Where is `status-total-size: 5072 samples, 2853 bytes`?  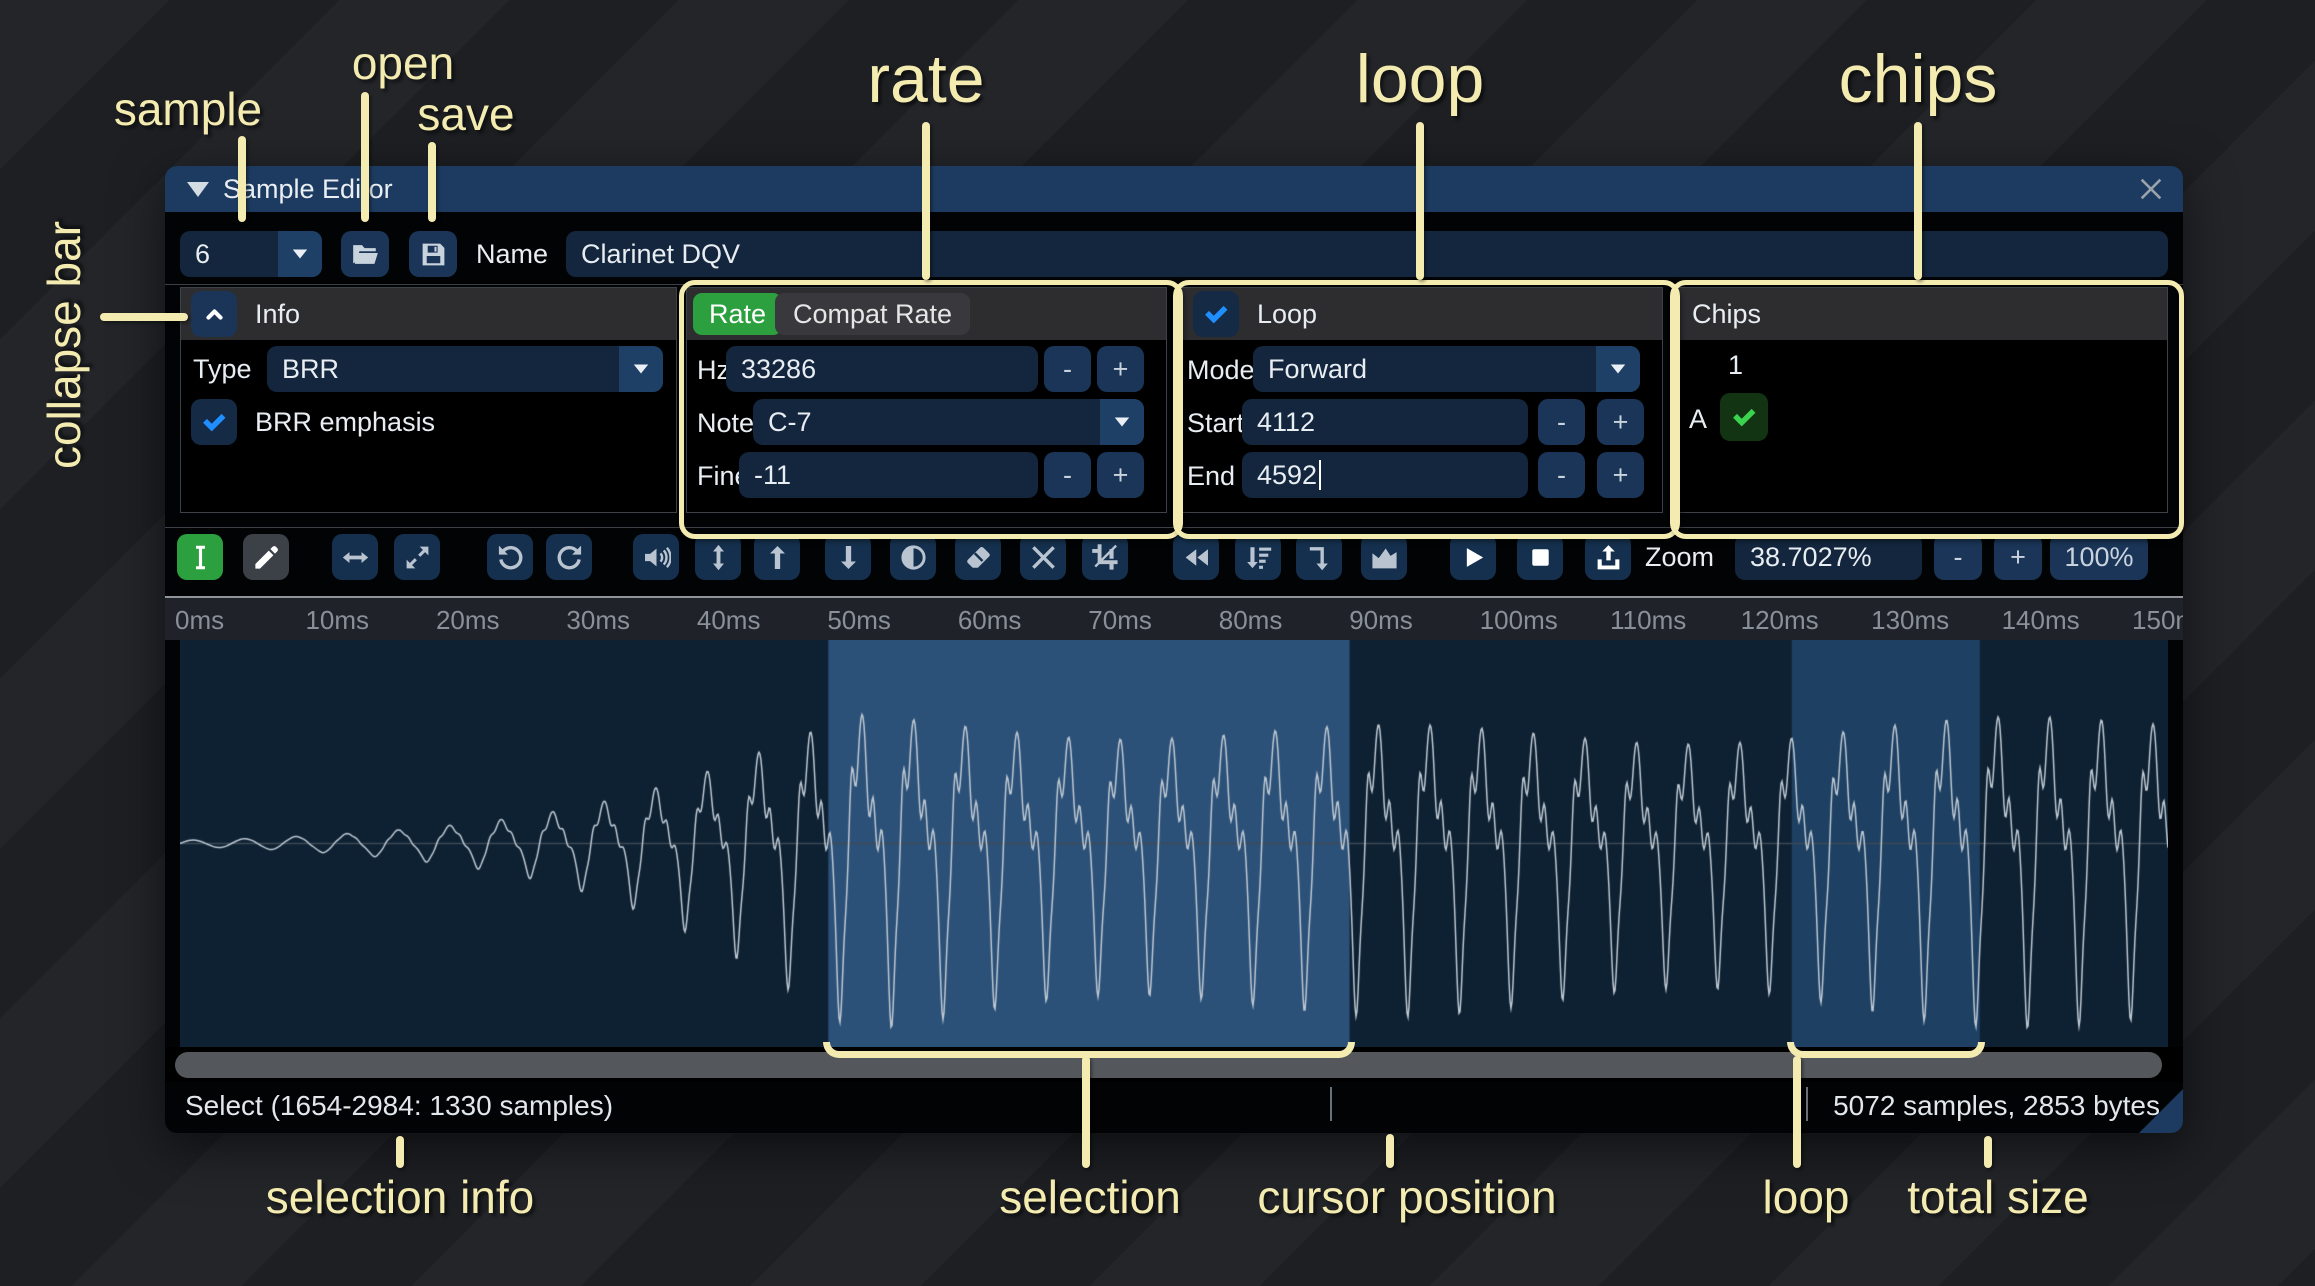 status-total-size: 5072 samples, 2853 bytes is located at coordinates (1996, 1105).